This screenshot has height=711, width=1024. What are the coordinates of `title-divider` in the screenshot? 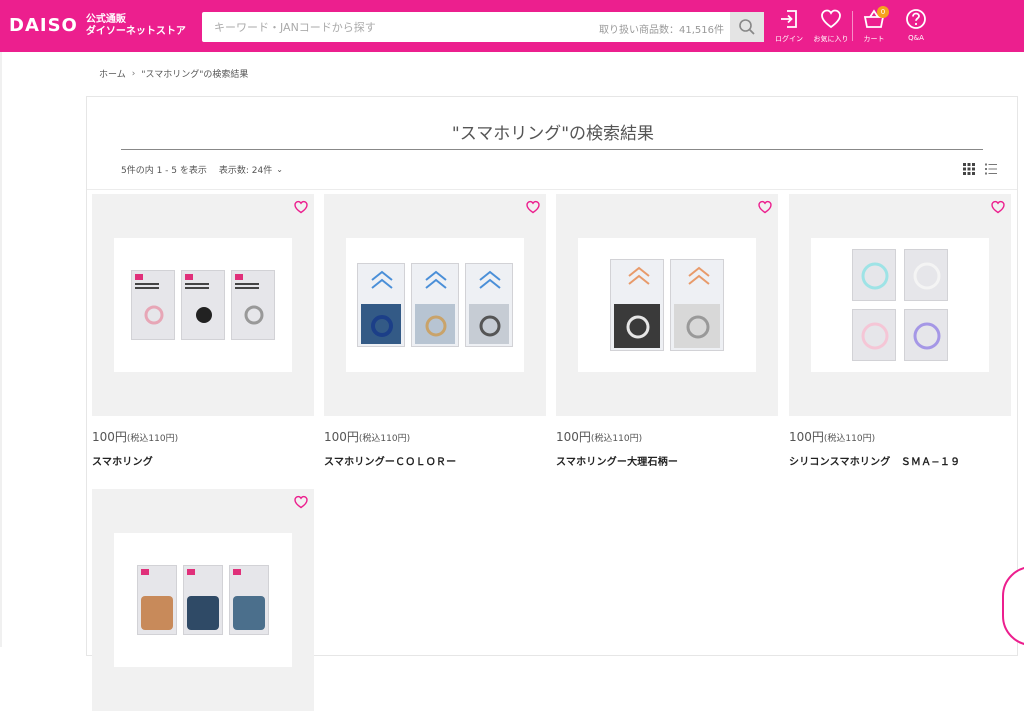 It's located at (552, 149).